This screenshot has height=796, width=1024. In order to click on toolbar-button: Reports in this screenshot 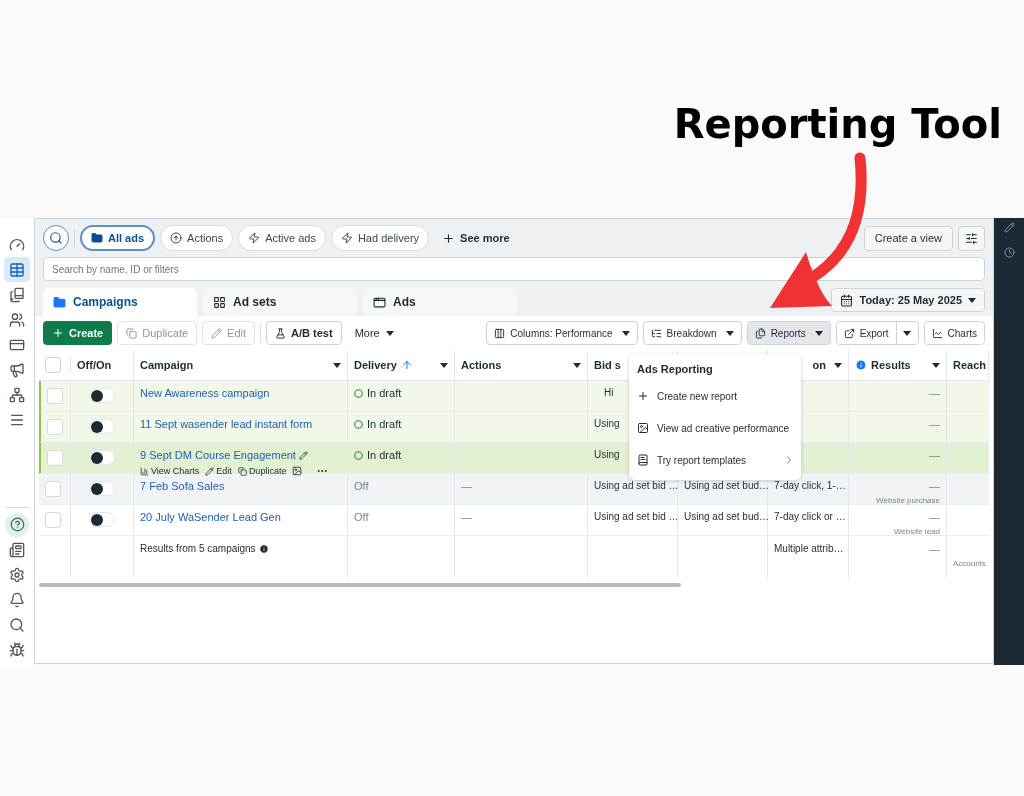, I will do `click(788, 333)`.